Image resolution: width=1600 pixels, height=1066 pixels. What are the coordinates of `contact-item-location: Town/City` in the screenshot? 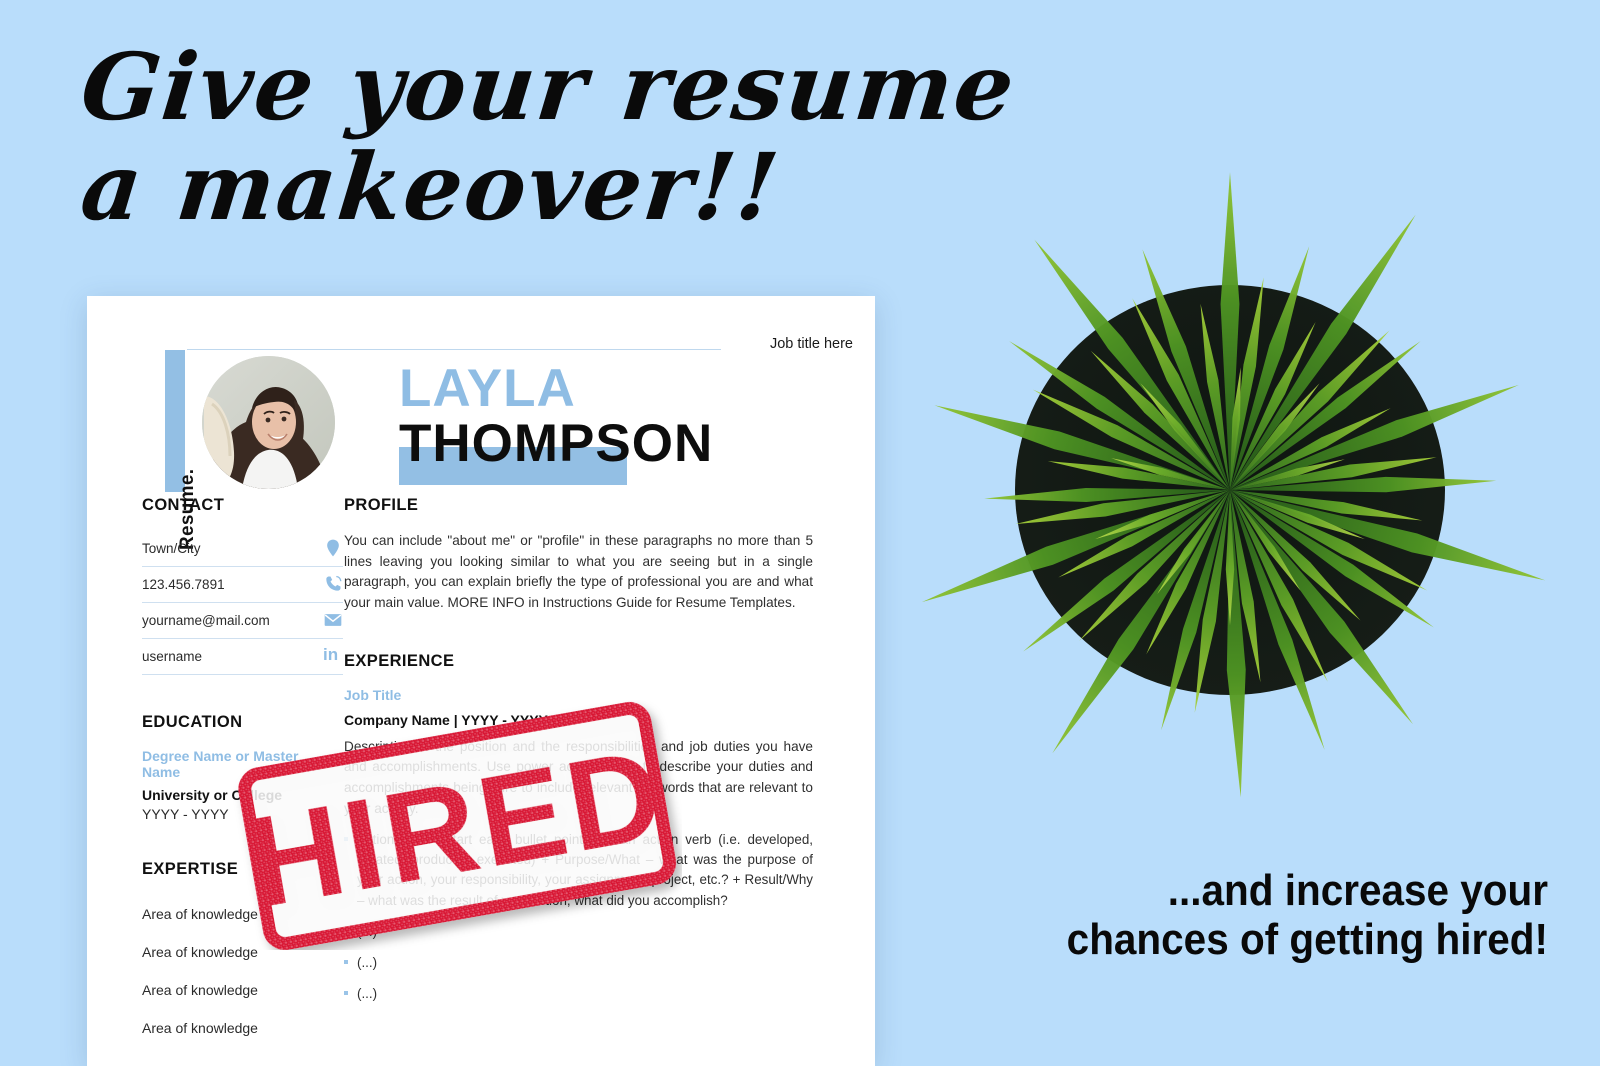 It's located at (242, 549).